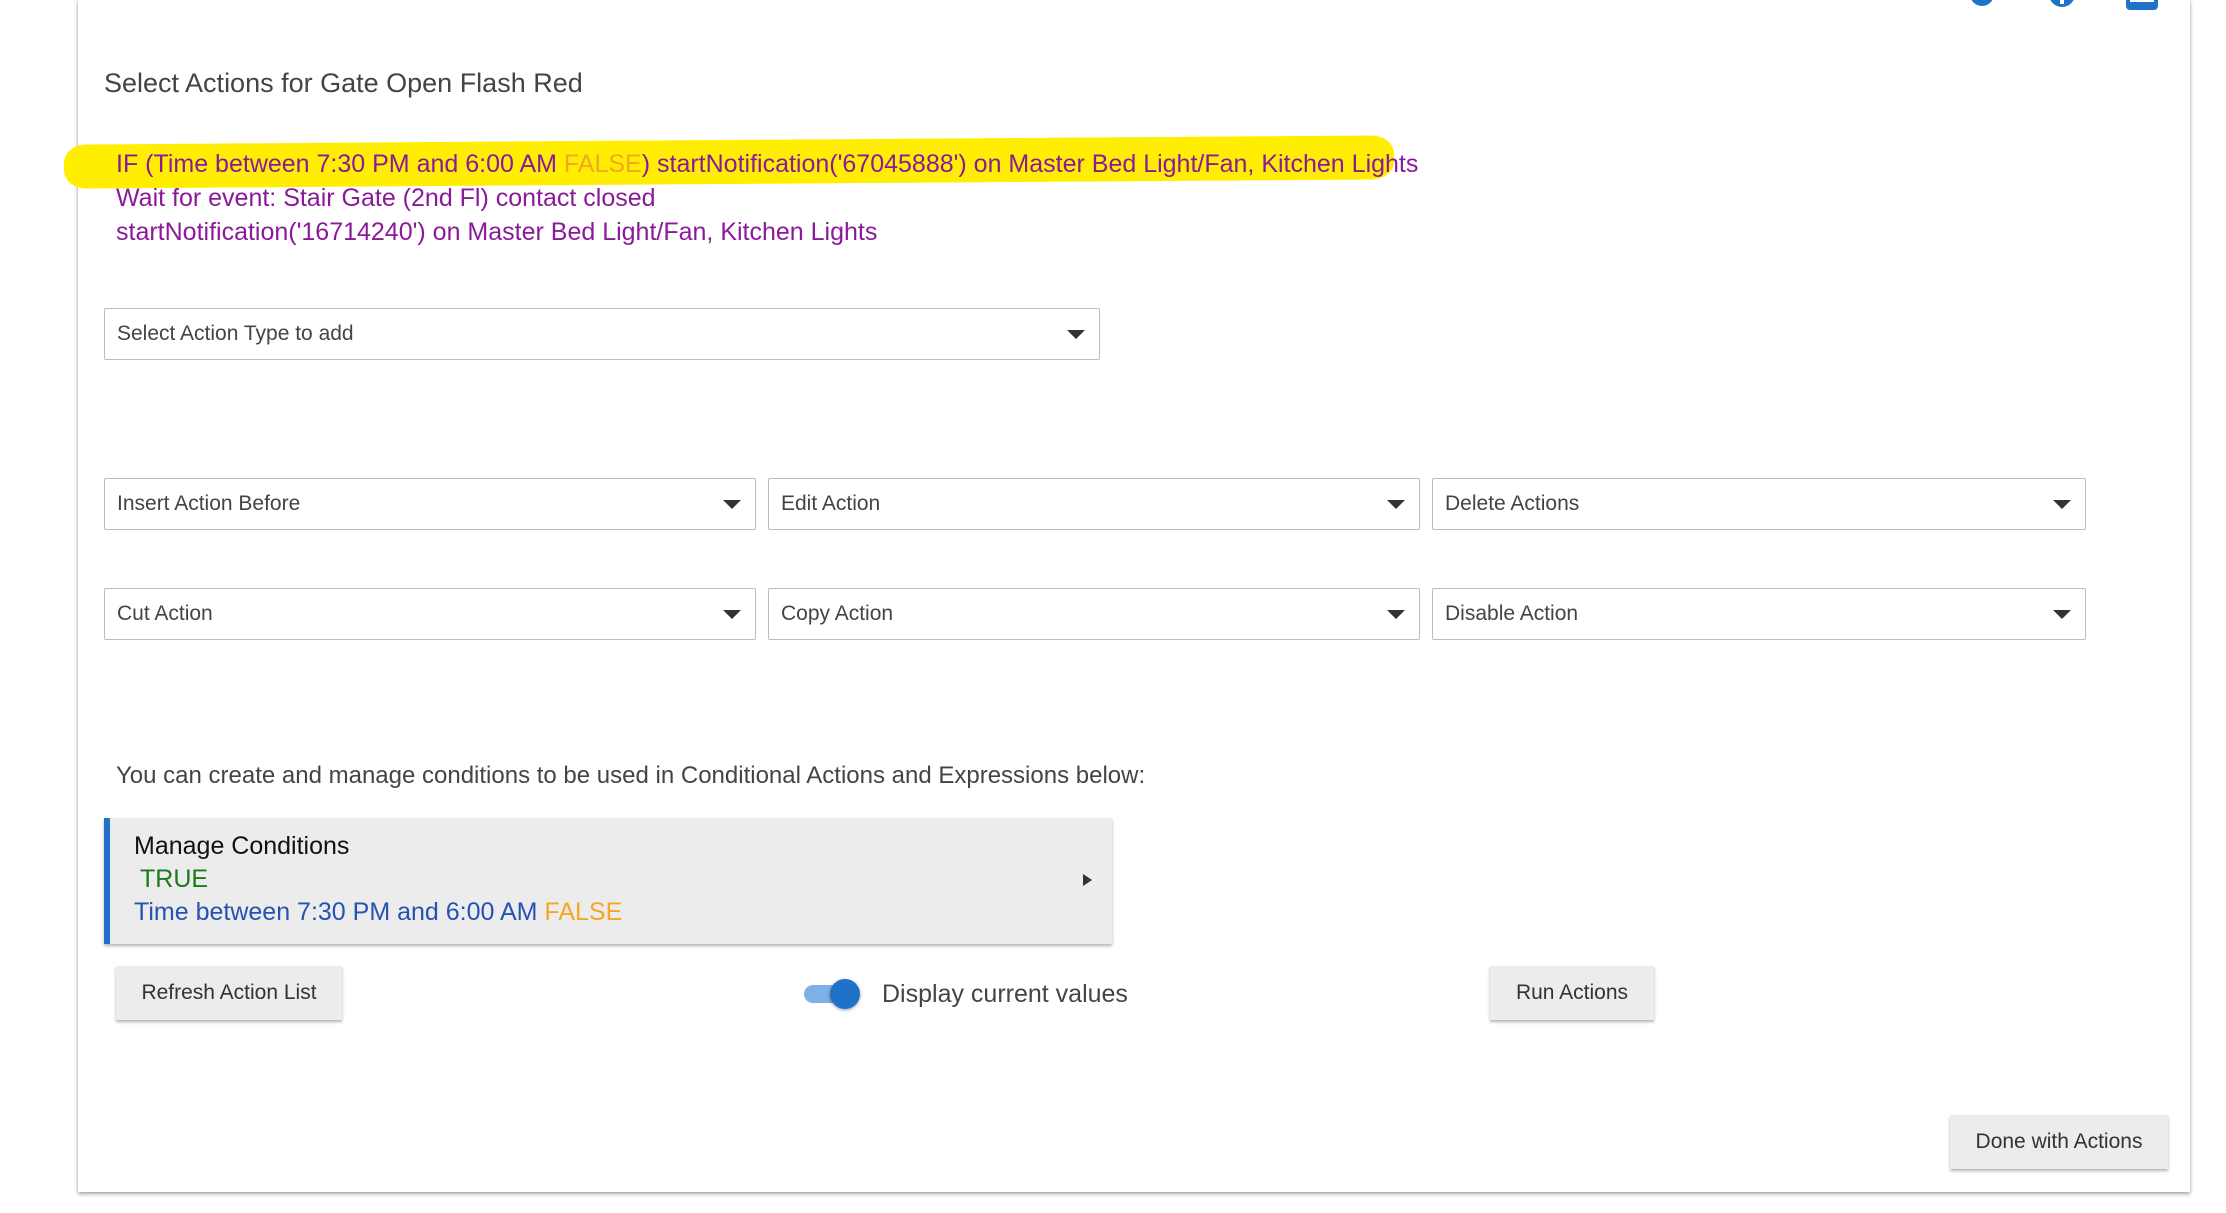  What do you see at coordinates (1512, 613) in the screenshot?
I see `disable-action-label: Disable Action` at bounding box center [1512, 613].